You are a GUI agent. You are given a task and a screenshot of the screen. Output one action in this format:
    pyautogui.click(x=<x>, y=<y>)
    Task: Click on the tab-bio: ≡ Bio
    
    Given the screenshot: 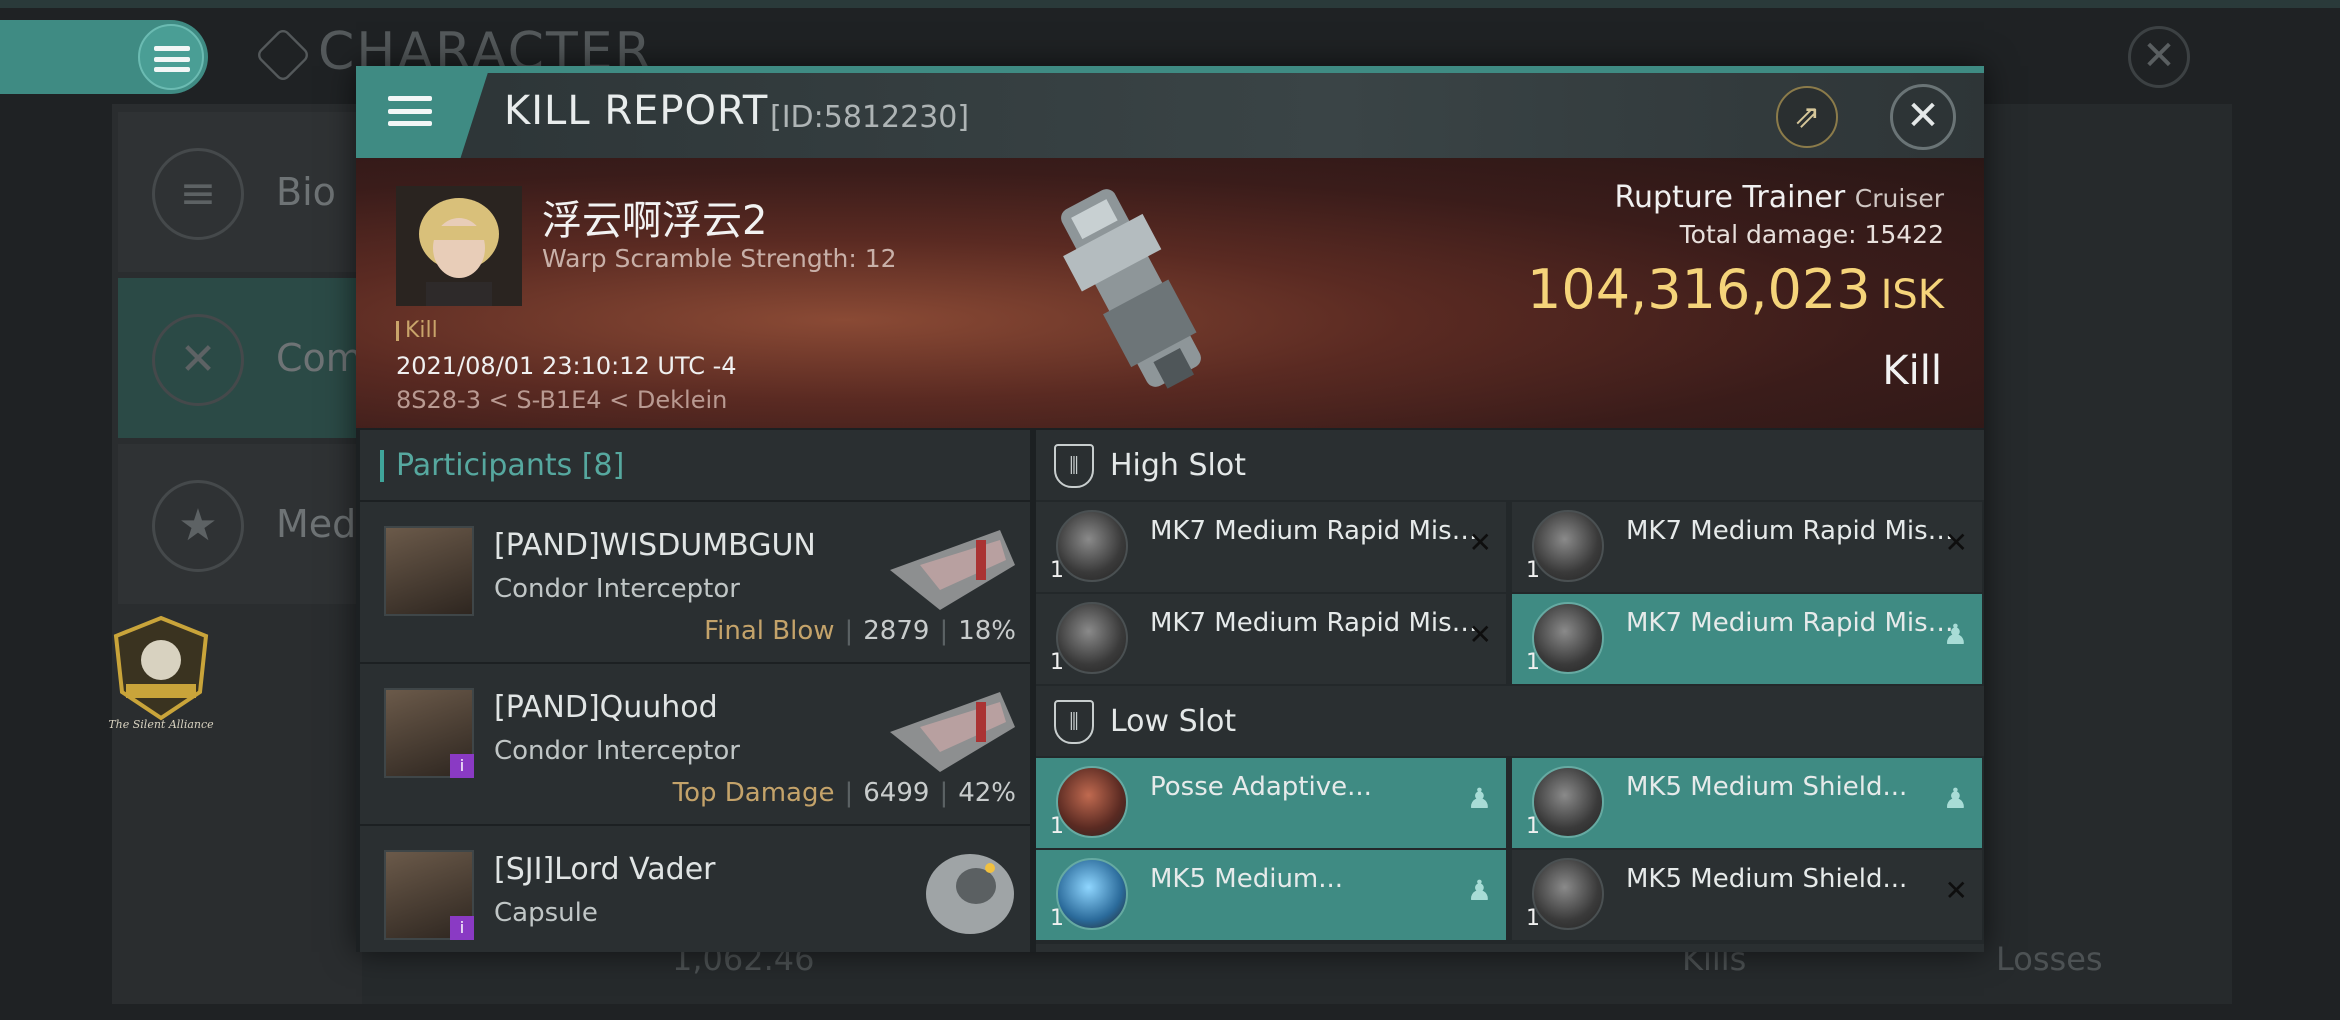 What is the action you would take?
    pyautogui.click(x=248, y=192)
    